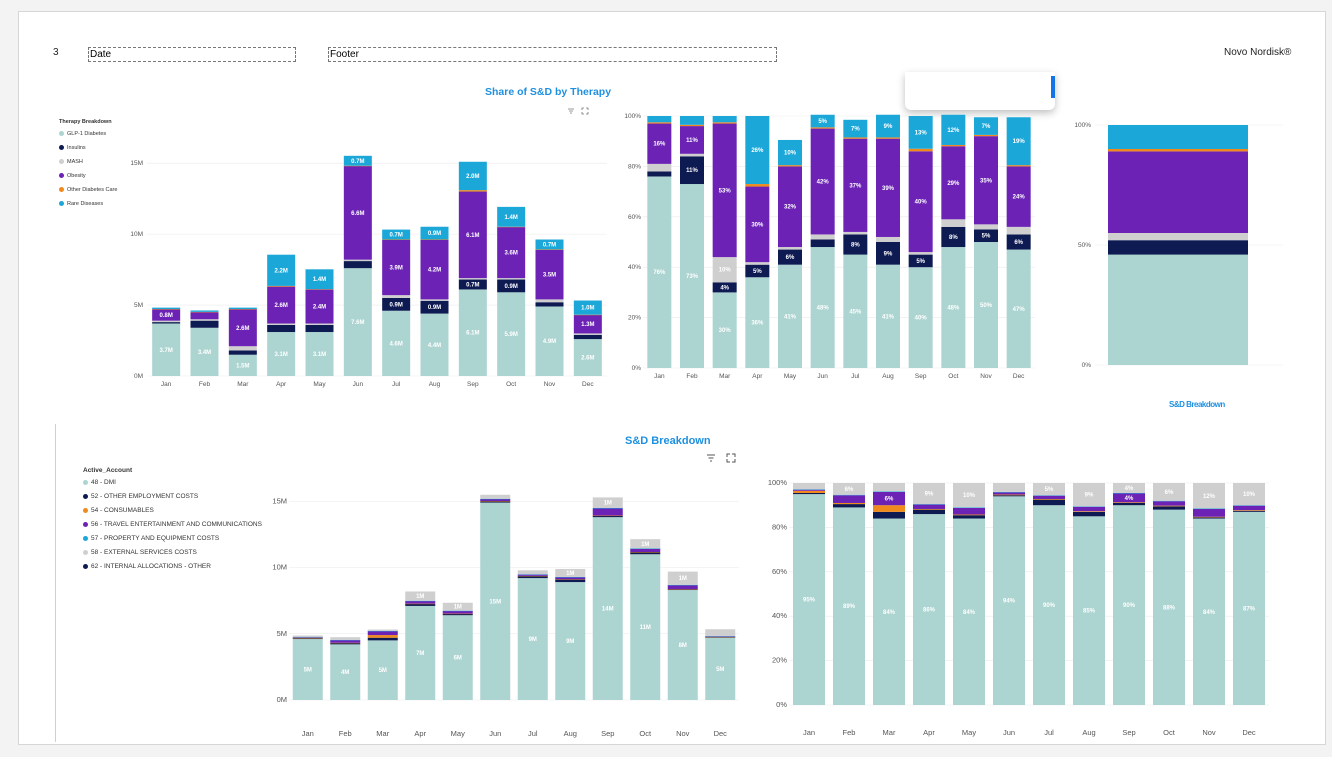 This screenshot has width=1332, height=757. Describe the element at coordinates (87, 134) in the screenshot. I see `legend-label: GLP-1 Diabetes` at that location.